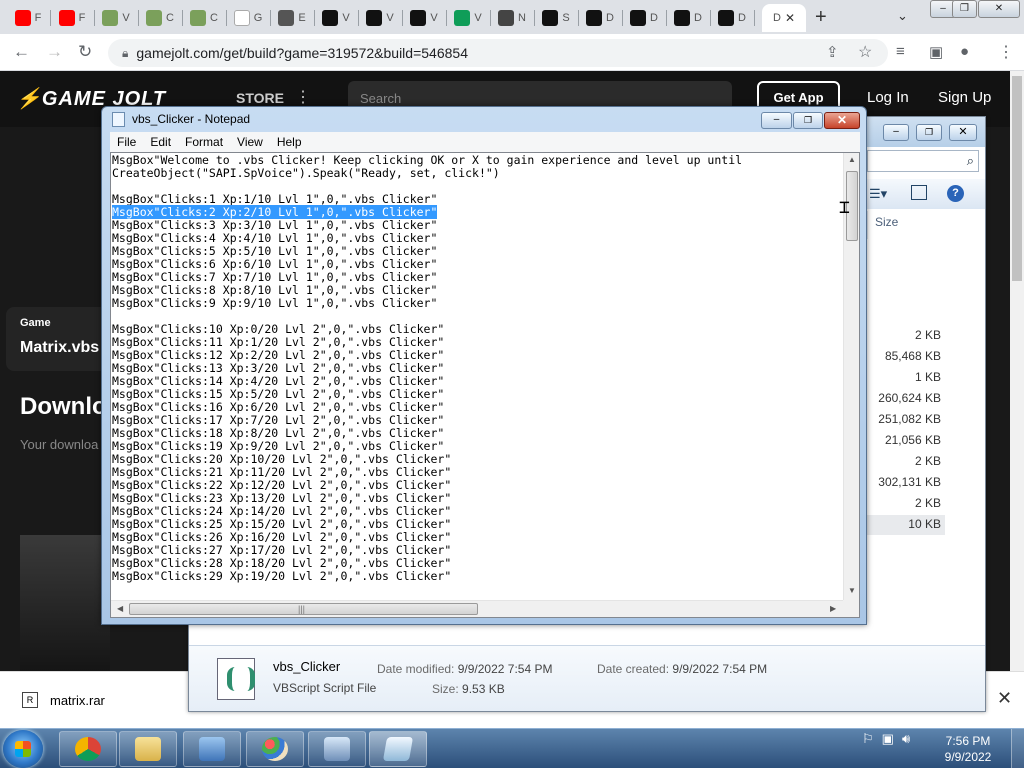 Image resolution: width=1024 pixels, height=768 pixels. I want to click on notepad-vertical-scrollbar: ▲ ▼, so click(851, 376).